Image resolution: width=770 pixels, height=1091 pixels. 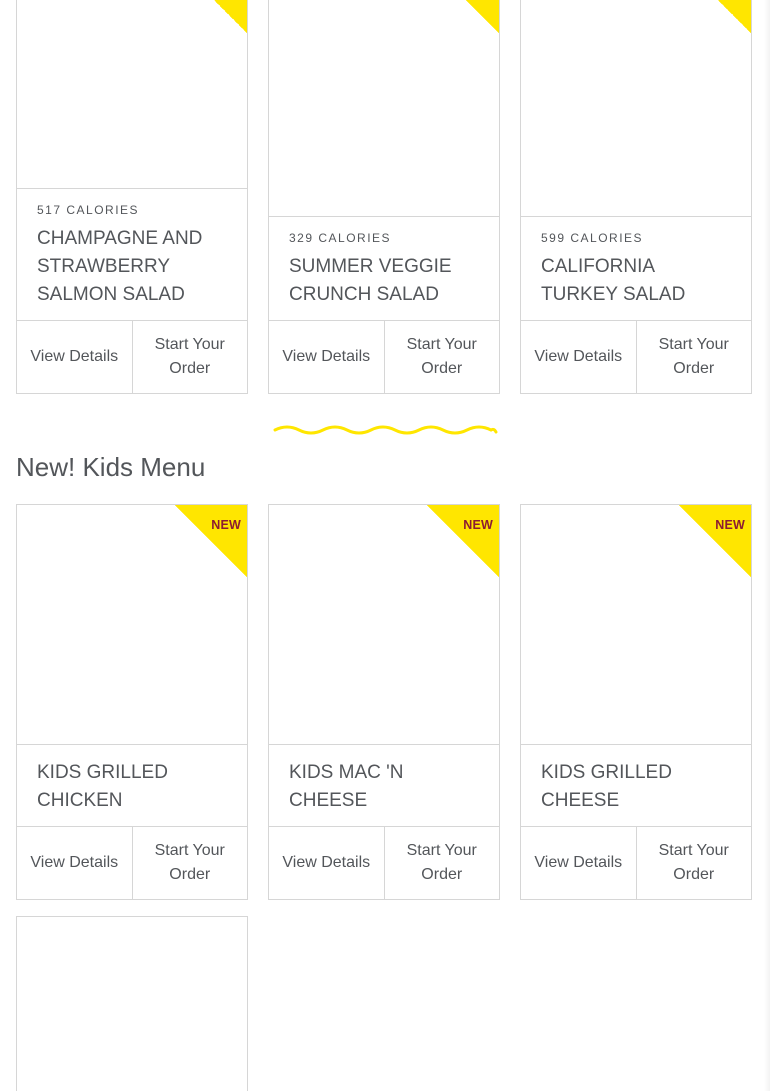 I want to click on menu-item-name: KIDS MAC 'N CHEESE, so click(x=384, y=787).